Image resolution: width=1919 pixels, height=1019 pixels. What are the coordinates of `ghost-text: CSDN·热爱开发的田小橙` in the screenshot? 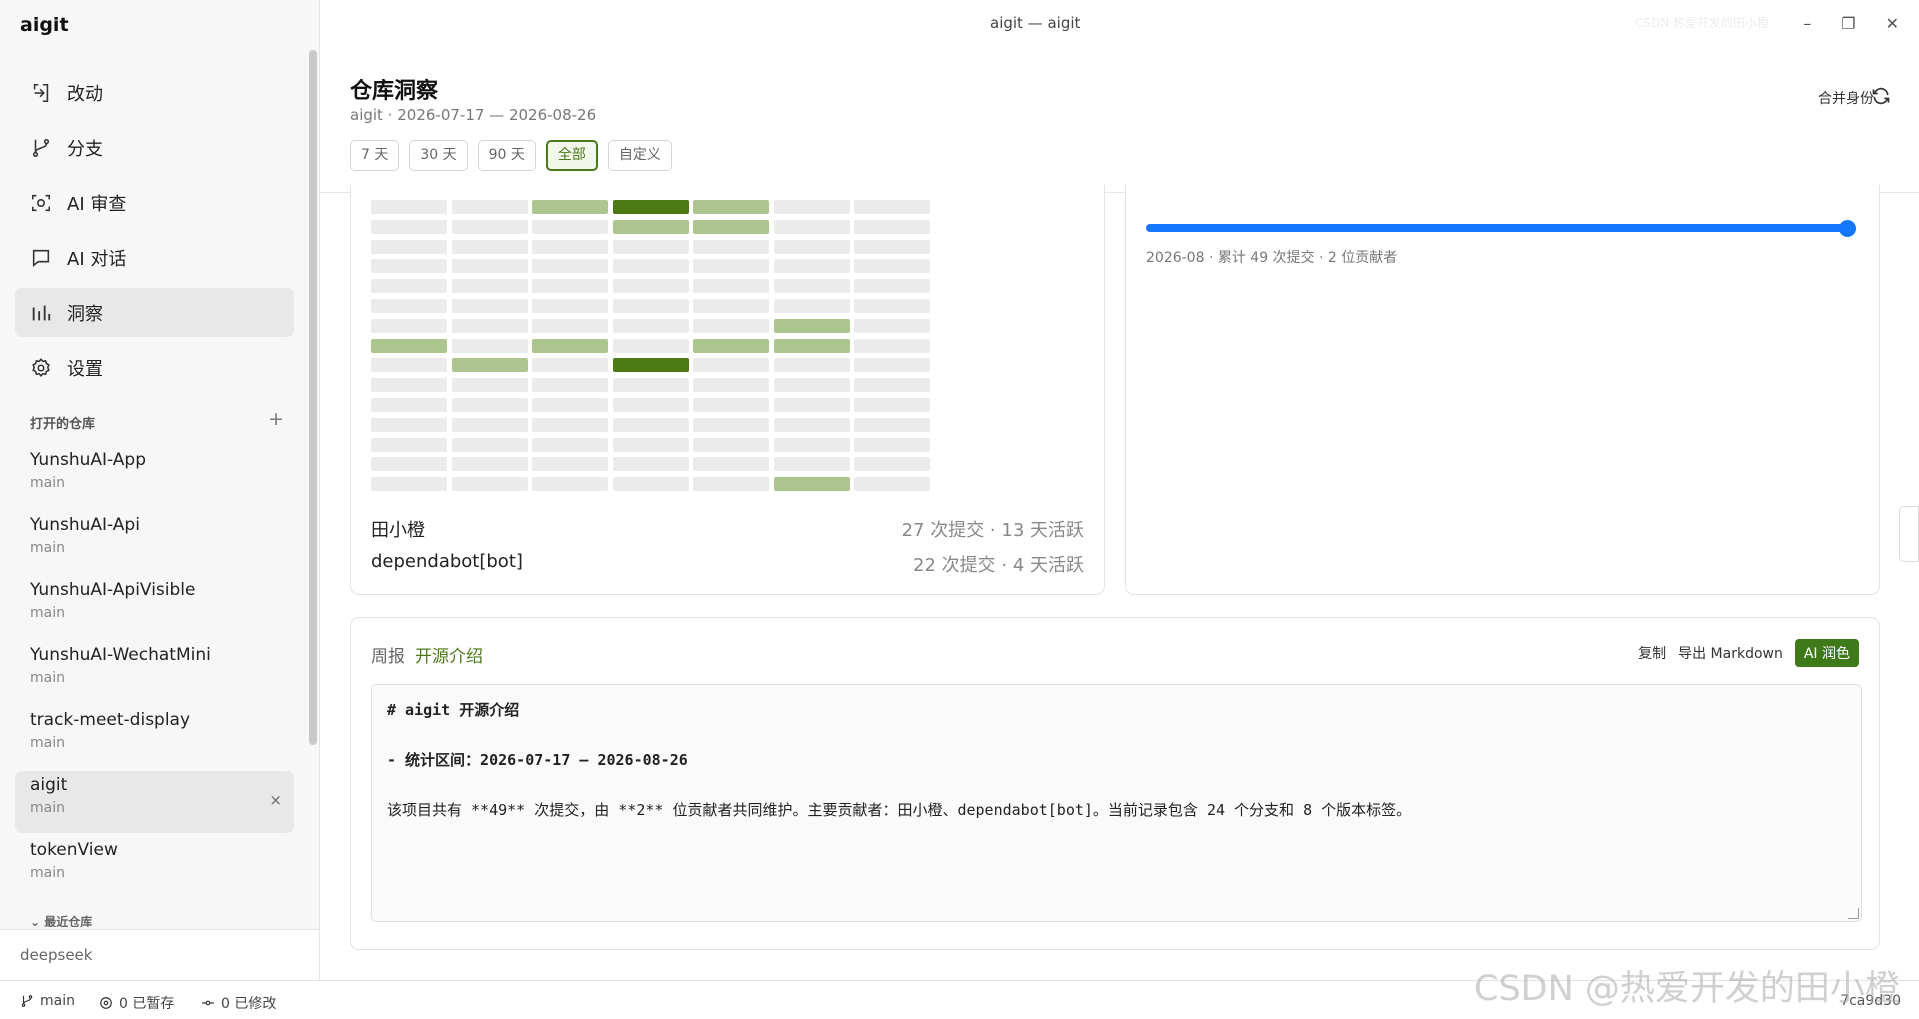 It's located at (1701, 23).